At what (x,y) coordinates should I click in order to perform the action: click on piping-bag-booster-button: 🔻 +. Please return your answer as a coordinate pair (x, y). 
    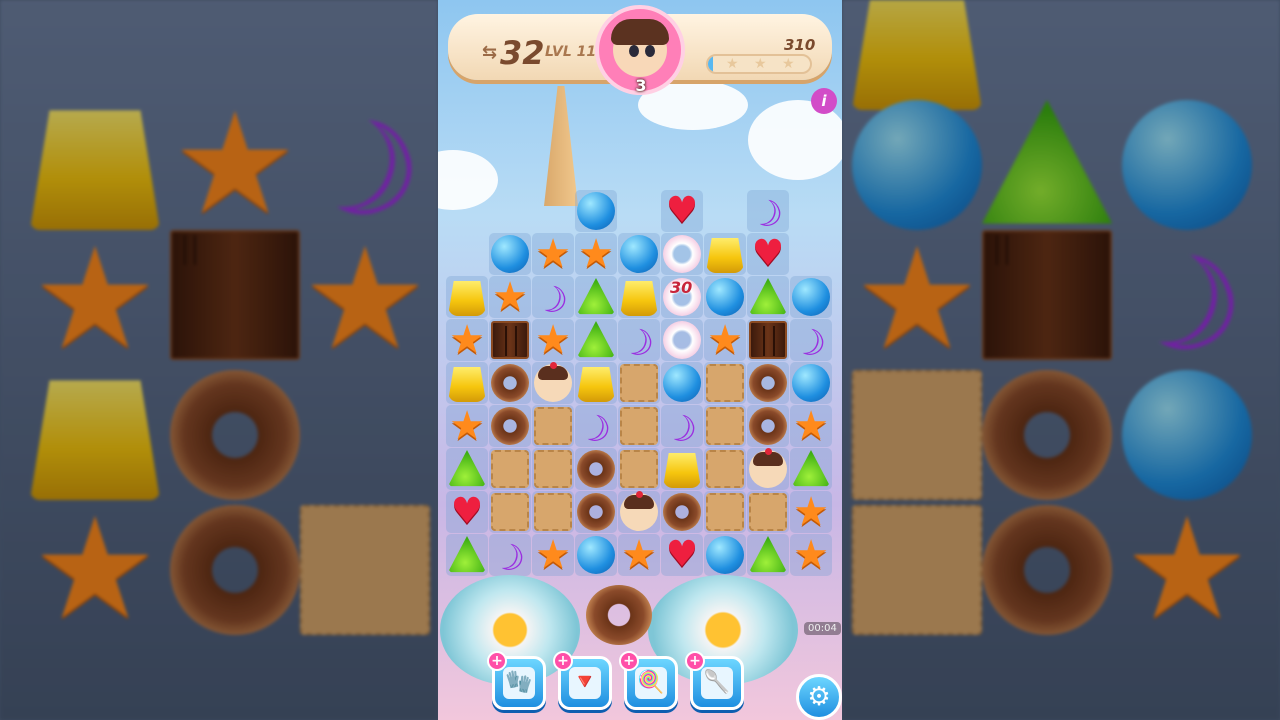
    Looking at the image, I should click on (582, 680).